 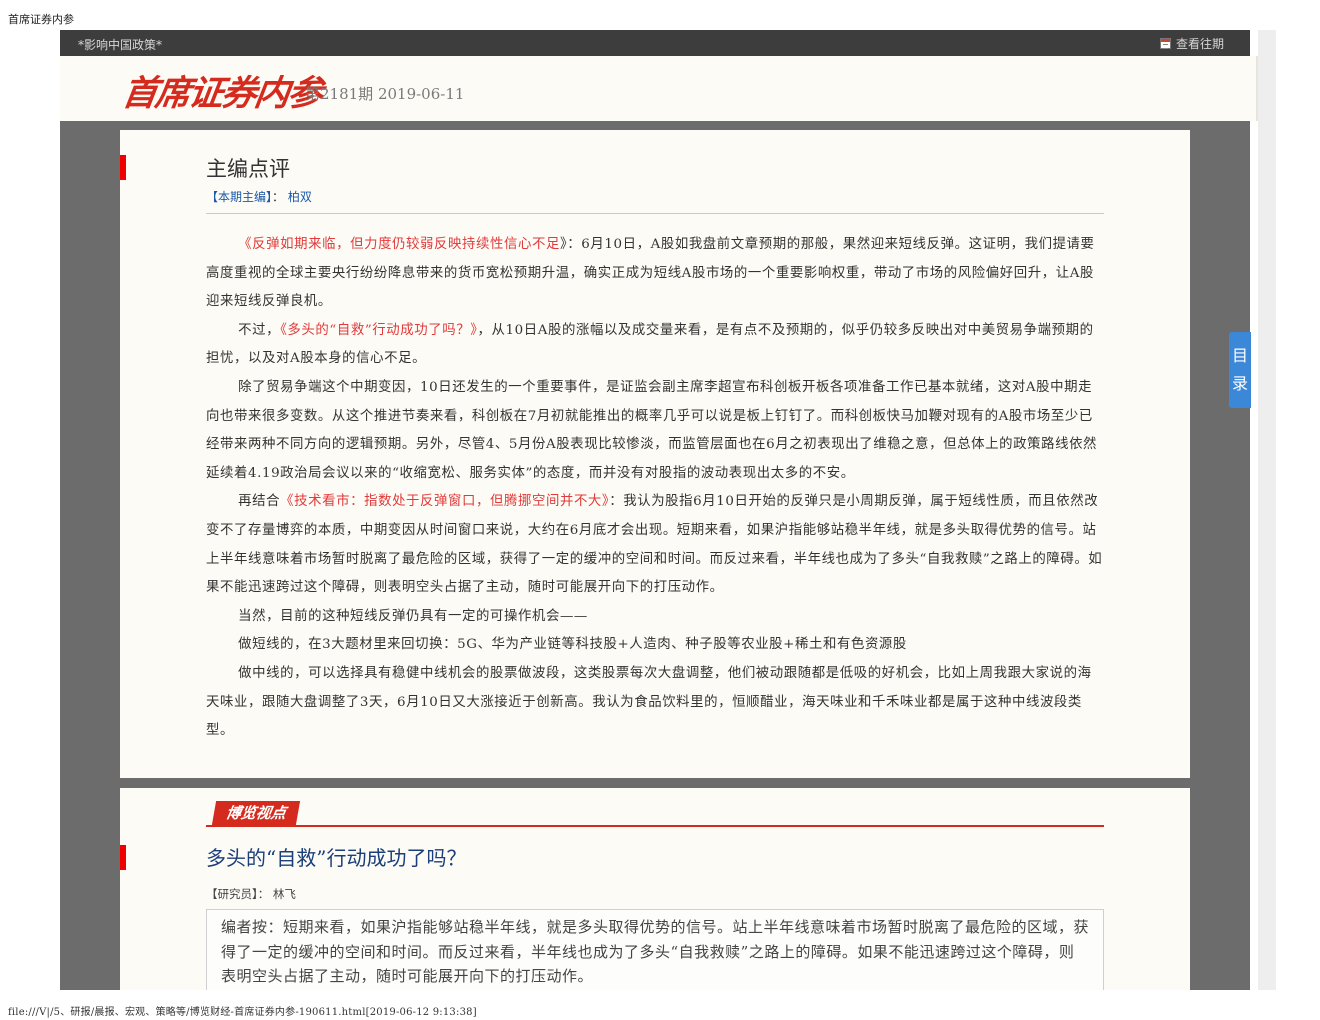 I want to click on editor-line: 【本期主编】： 柏双, so click(x=259, y=196).